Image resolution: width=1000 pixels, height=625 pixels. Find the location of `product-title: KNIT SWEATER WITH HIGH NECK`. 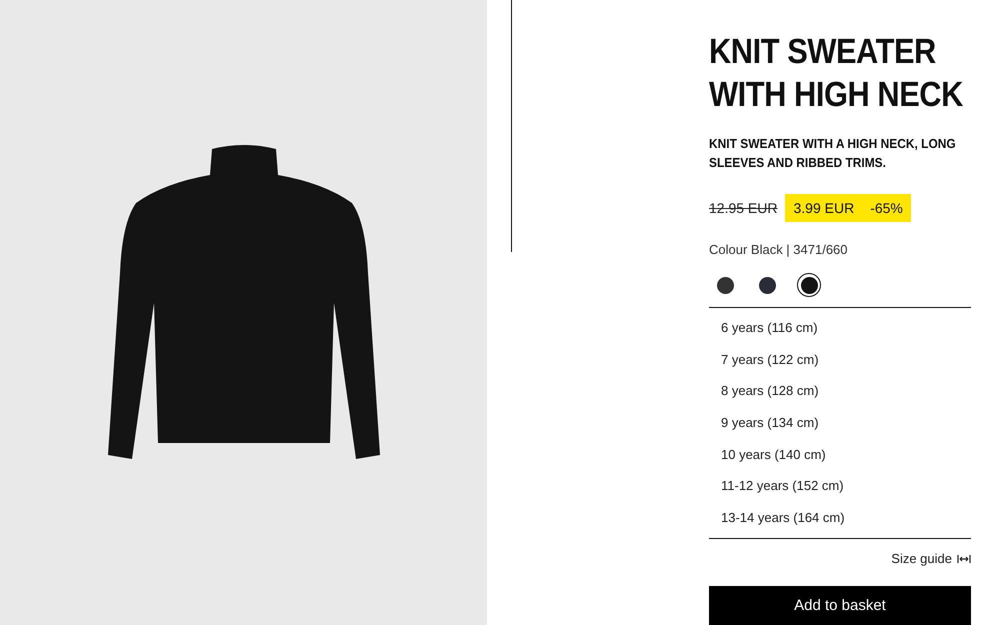

product-title: KNIT SWEATER WITH HIGH NECK is located at coordinates (836, 73).